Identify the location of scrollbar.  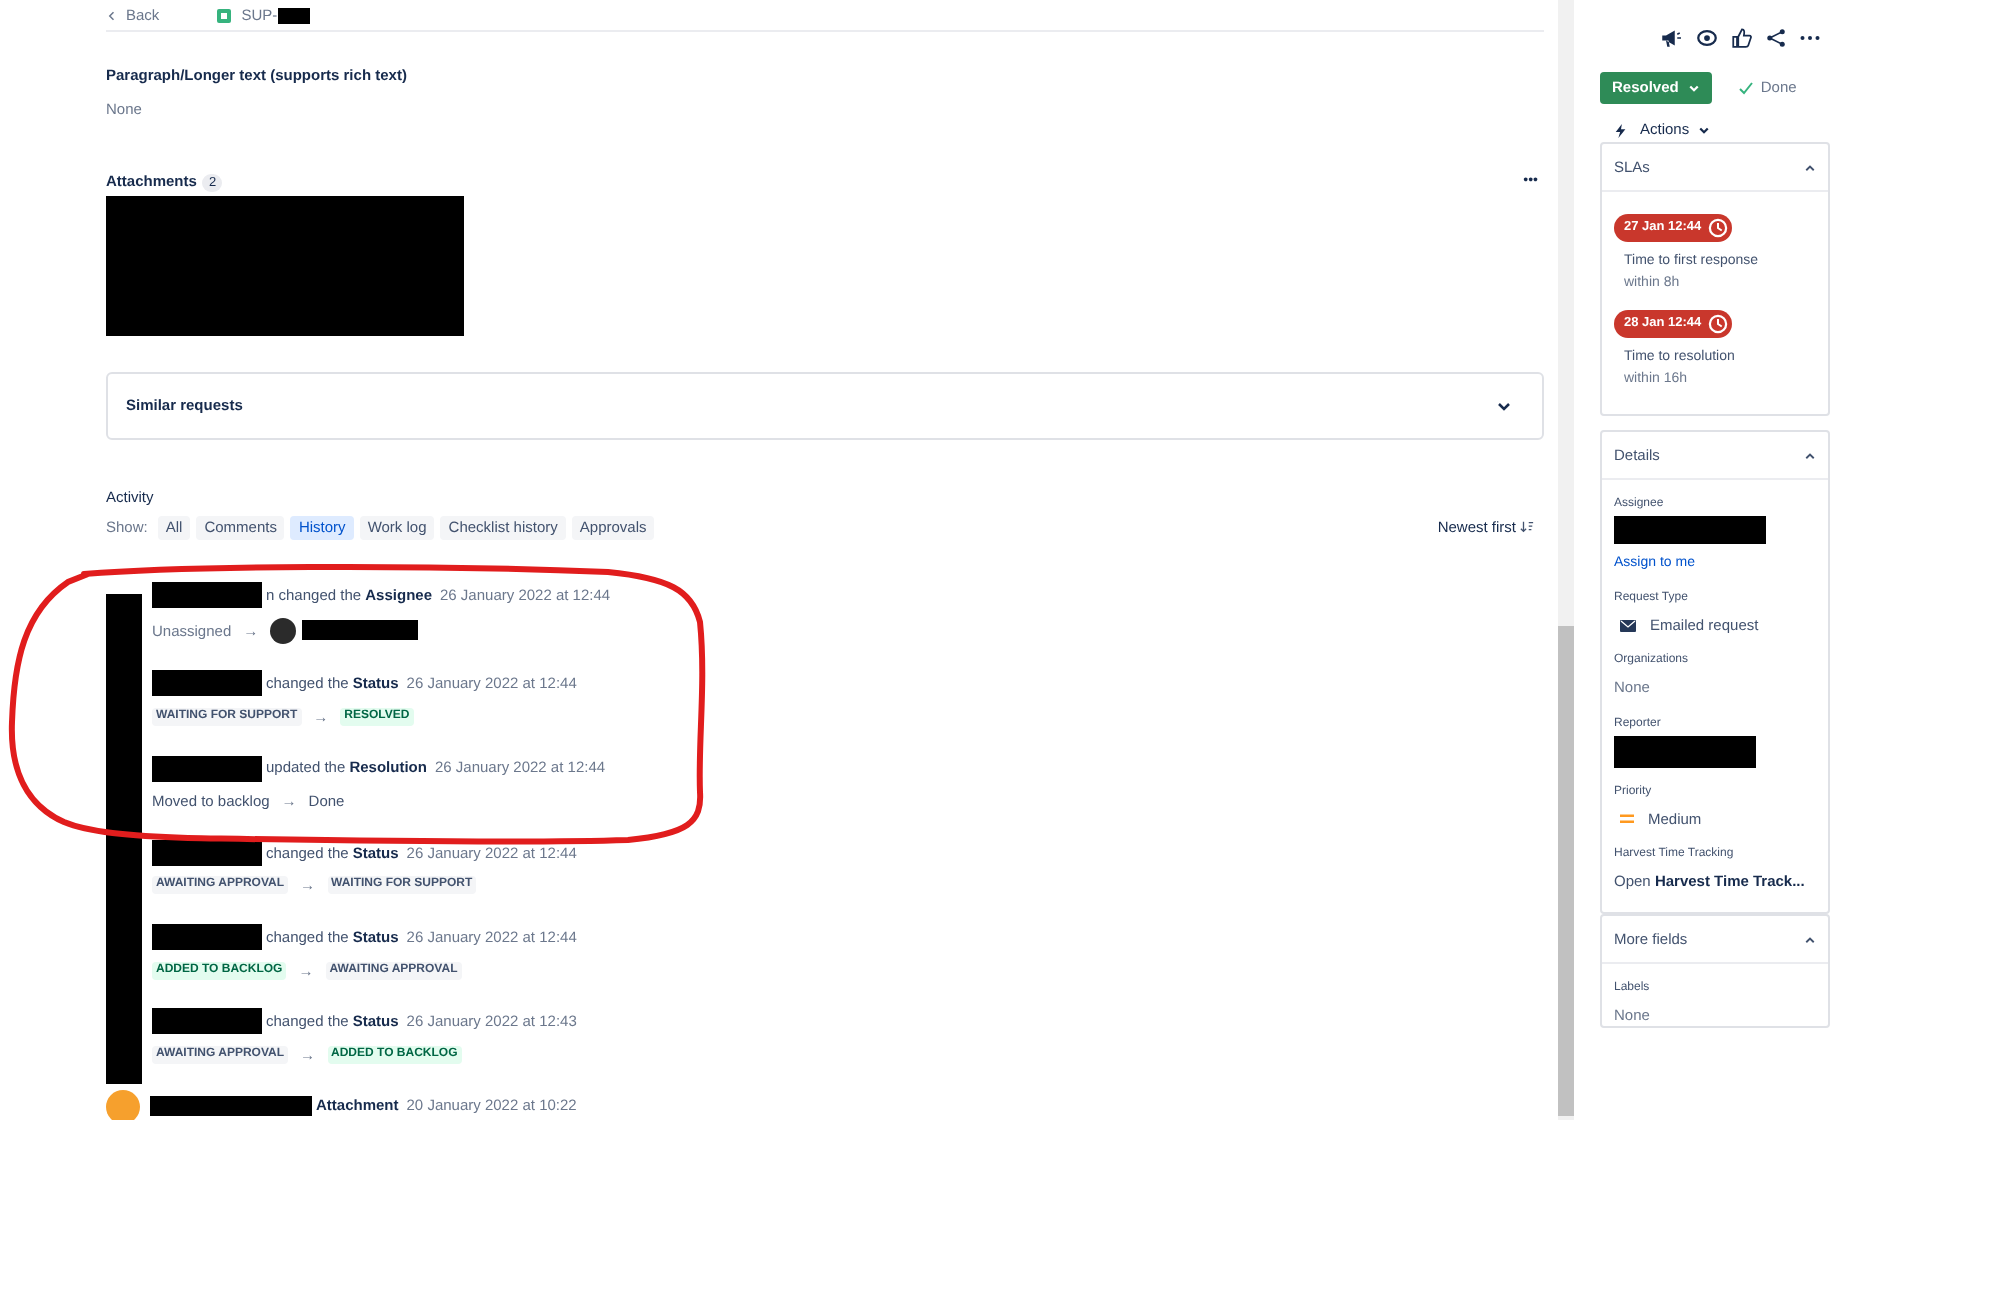
(1566, 560).